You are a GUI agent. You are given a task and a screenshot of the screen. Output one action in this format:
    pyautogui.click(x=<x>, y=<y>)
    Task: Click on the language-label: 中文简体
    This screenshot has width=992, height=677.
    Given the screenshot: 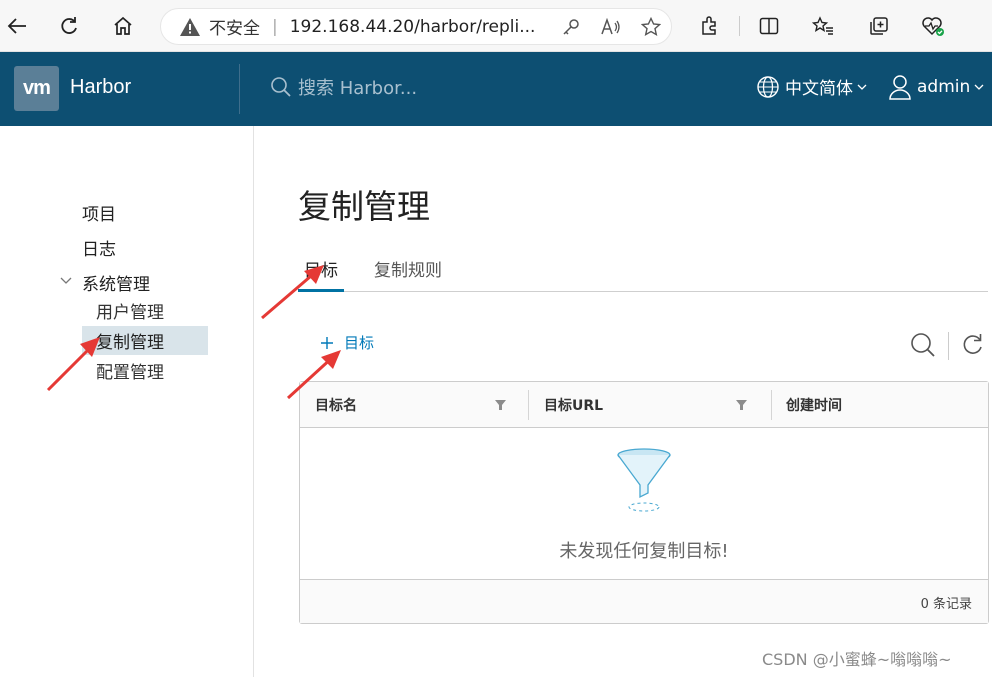 What is the action you would take?
    pyautogui.click(x=819, y=89)
    